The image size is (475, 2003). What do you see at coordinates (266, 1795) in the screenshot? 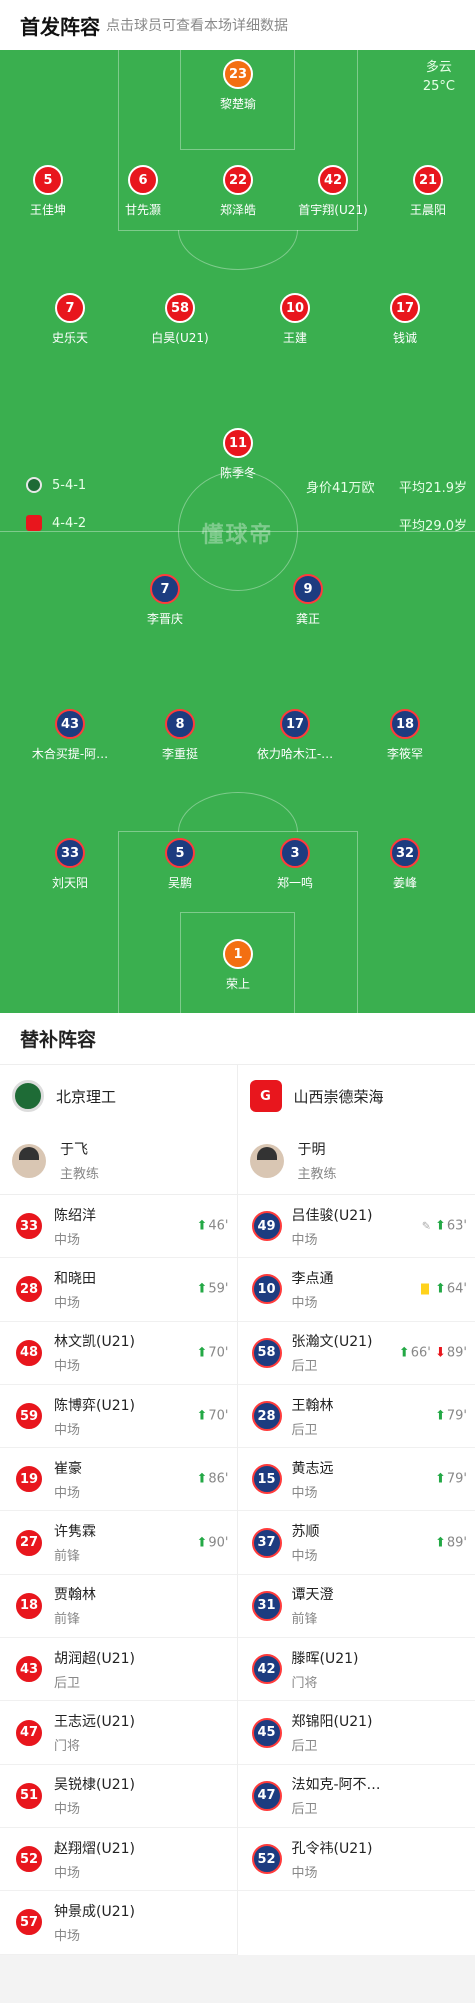
I see `player-number: 47` at bounding box center [266, 1795].